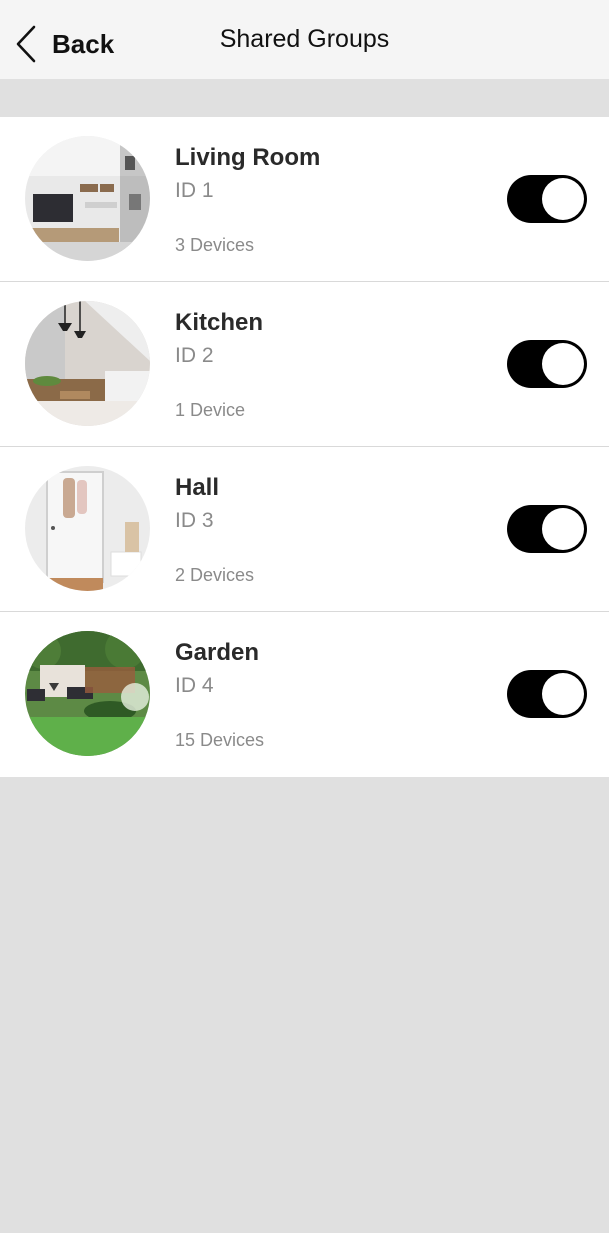 The width and height of the screenshot is (609, 1233). Describe the element at coordinates (220, 740) in the screenshot. I see `device-count: 15 Devices` at that location.